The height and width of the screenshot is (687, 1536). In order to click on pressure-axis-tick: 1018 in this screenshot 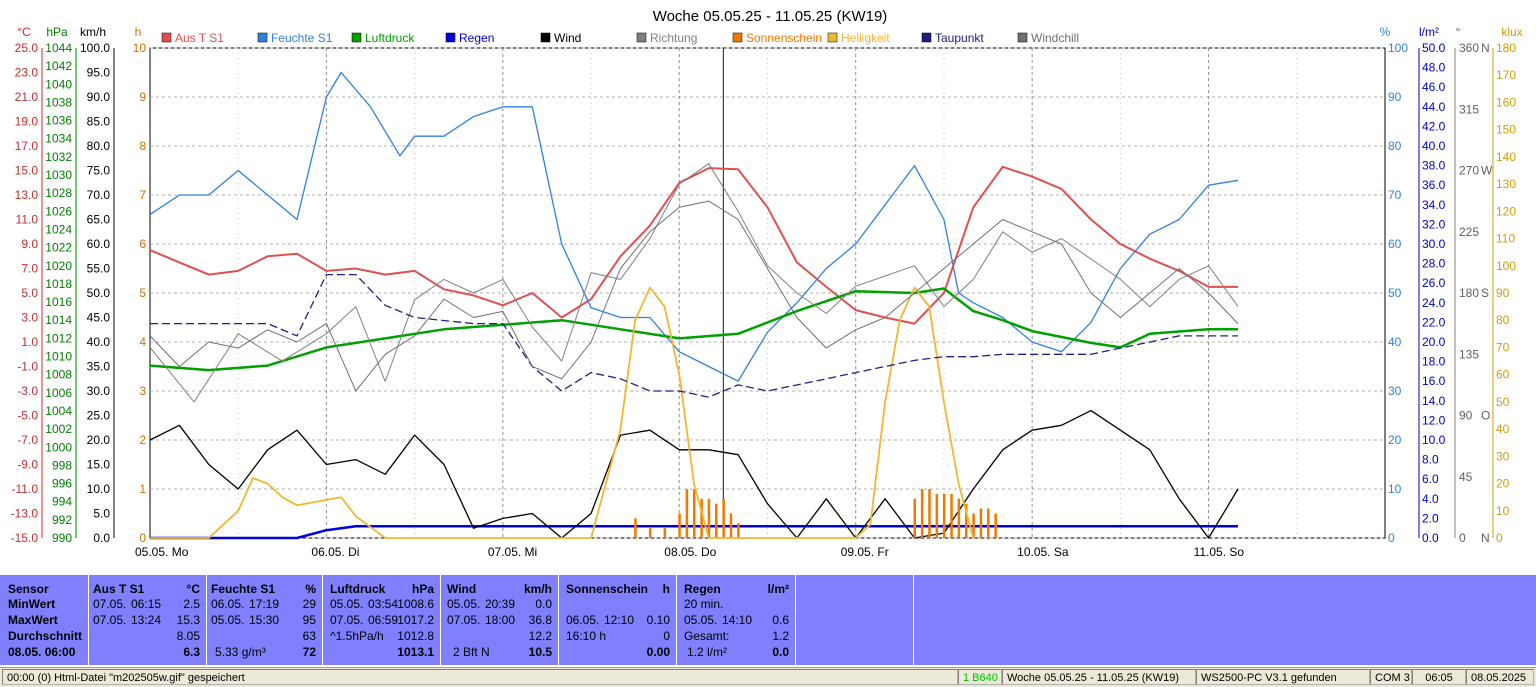, I will do `click(58, 284)`.